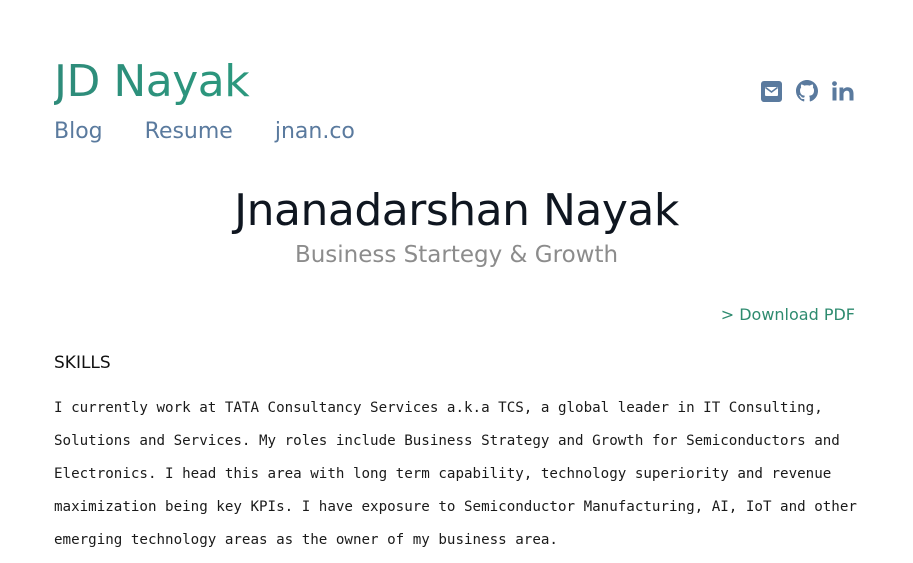 This screenshot has width=913, height=563. What do you see at coordinates (456, 255) in the screenshot?
I see `profile-tagline: Business Startegy & Growth` at bounding box center [456, 255].